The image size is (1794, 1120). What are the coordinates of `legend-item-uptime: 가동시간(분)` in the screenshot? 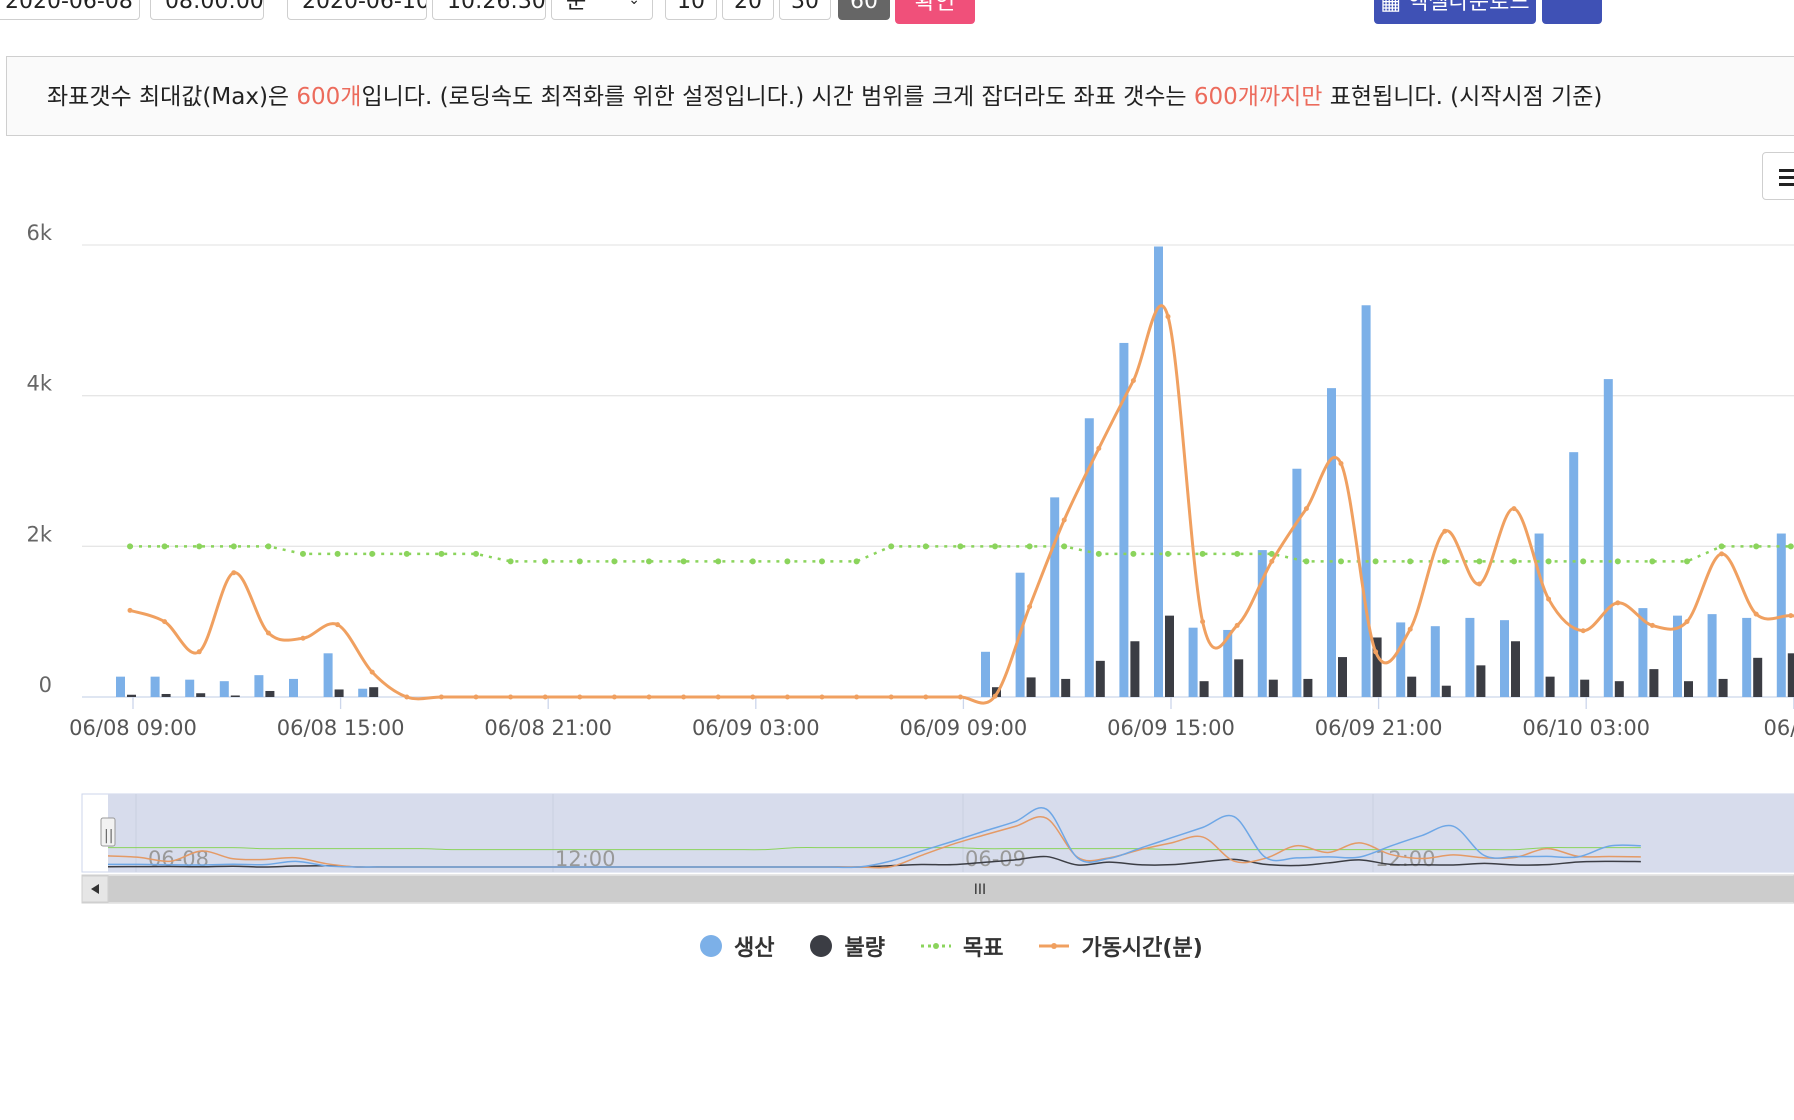 It's located at (1121, 946).